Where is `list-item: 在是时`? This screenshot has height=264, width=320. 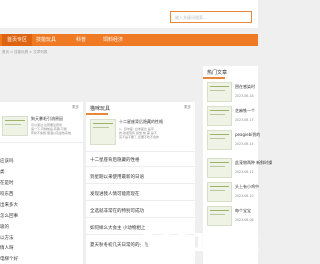
list-item: 在是时 is located at coordinates (7, 183).